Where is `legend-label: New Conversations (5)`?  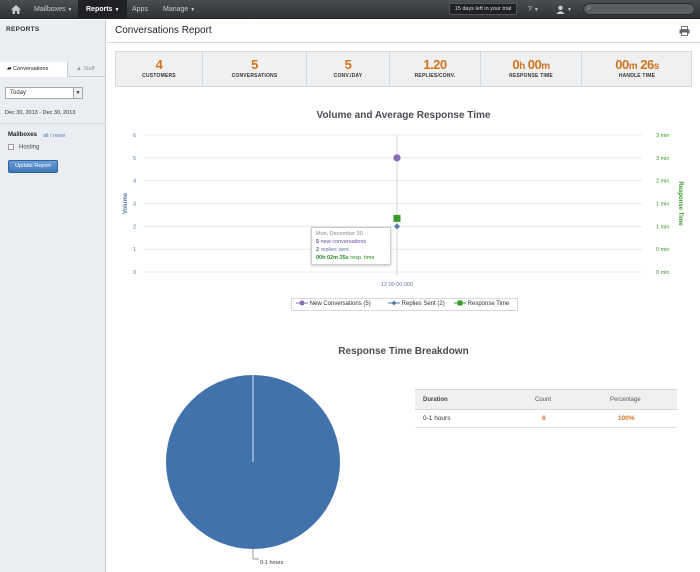 legend-label: New Conversations (5) is located at coordinates (340, 304).